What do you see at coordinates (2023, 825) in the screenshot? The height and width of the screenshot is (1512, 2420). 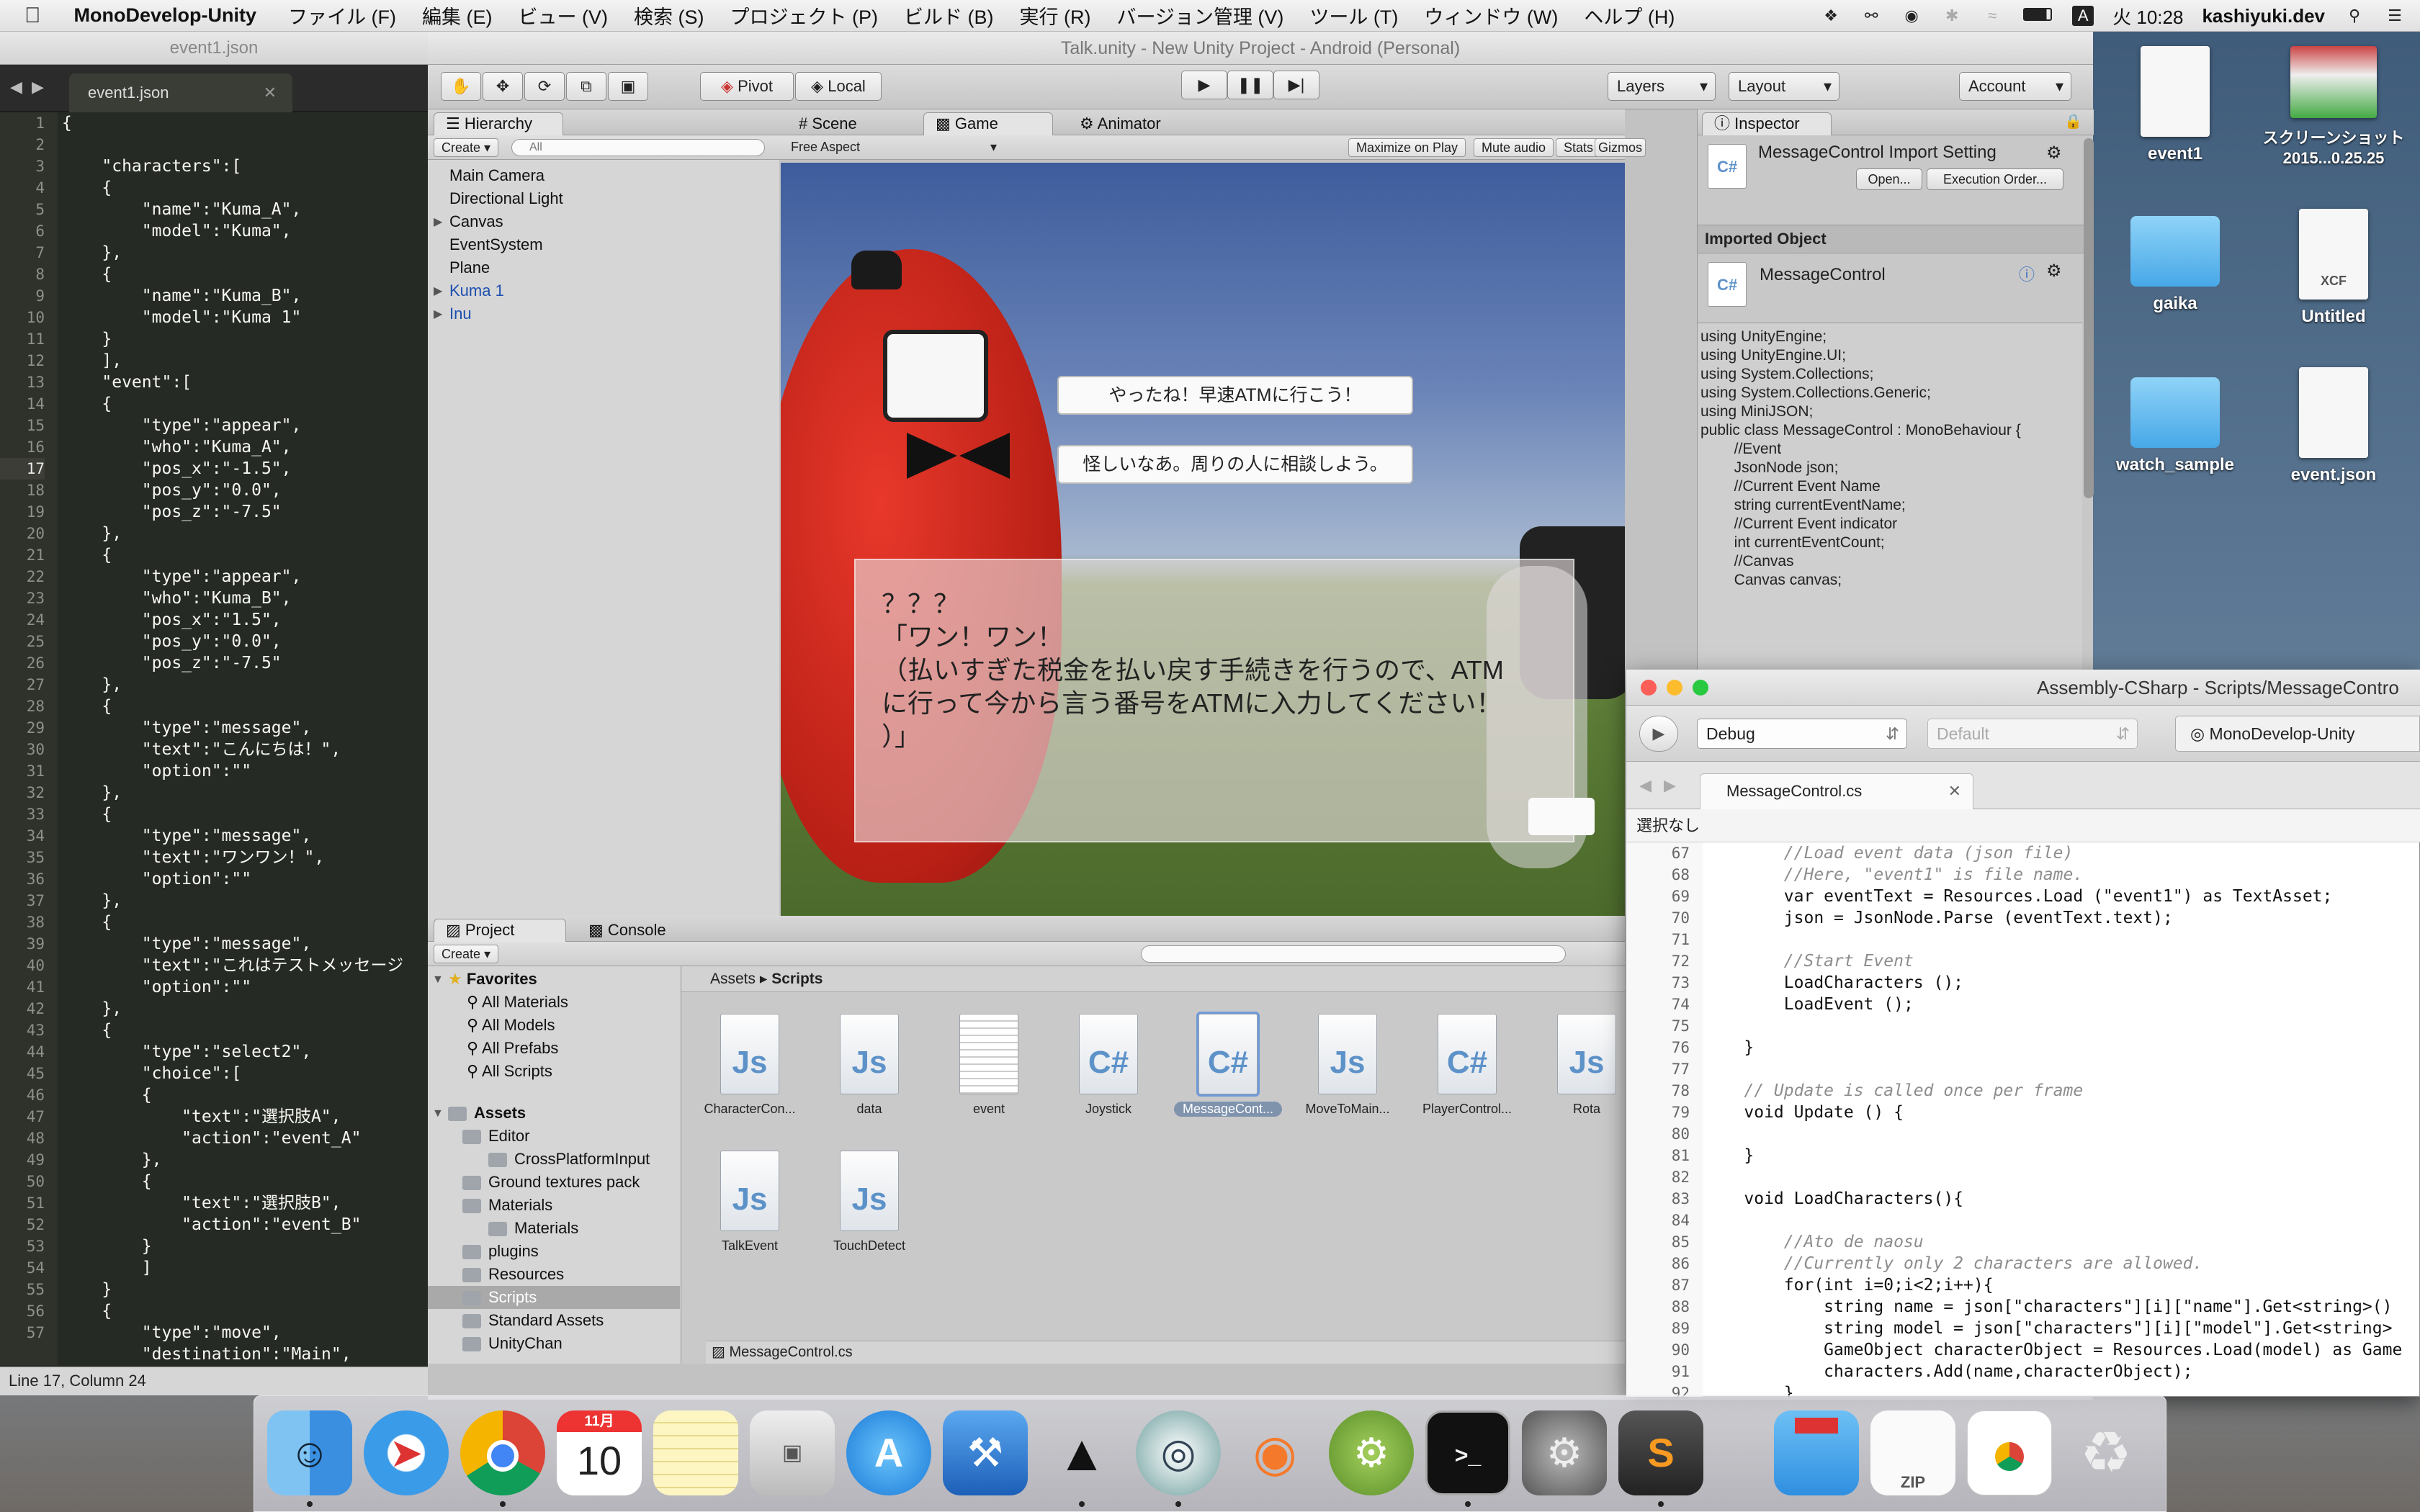 I see `monodevelop-breadcrumb: 選択なし` at bounding box center [2023, 825].